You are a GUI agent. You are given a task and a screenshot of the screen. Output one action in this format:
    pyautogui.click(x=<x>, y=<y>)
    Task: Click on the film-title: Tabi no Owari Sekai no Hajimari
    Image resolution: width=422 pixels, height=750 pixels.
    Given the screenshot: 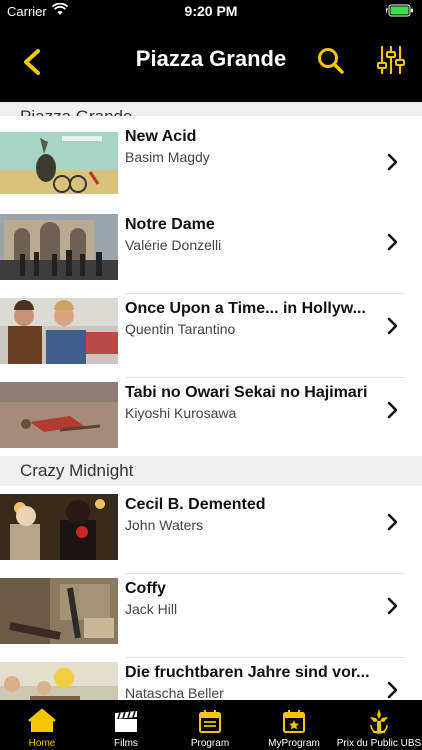 What is the action you would take?
    pyautogui.click(x=246, y=392)
    